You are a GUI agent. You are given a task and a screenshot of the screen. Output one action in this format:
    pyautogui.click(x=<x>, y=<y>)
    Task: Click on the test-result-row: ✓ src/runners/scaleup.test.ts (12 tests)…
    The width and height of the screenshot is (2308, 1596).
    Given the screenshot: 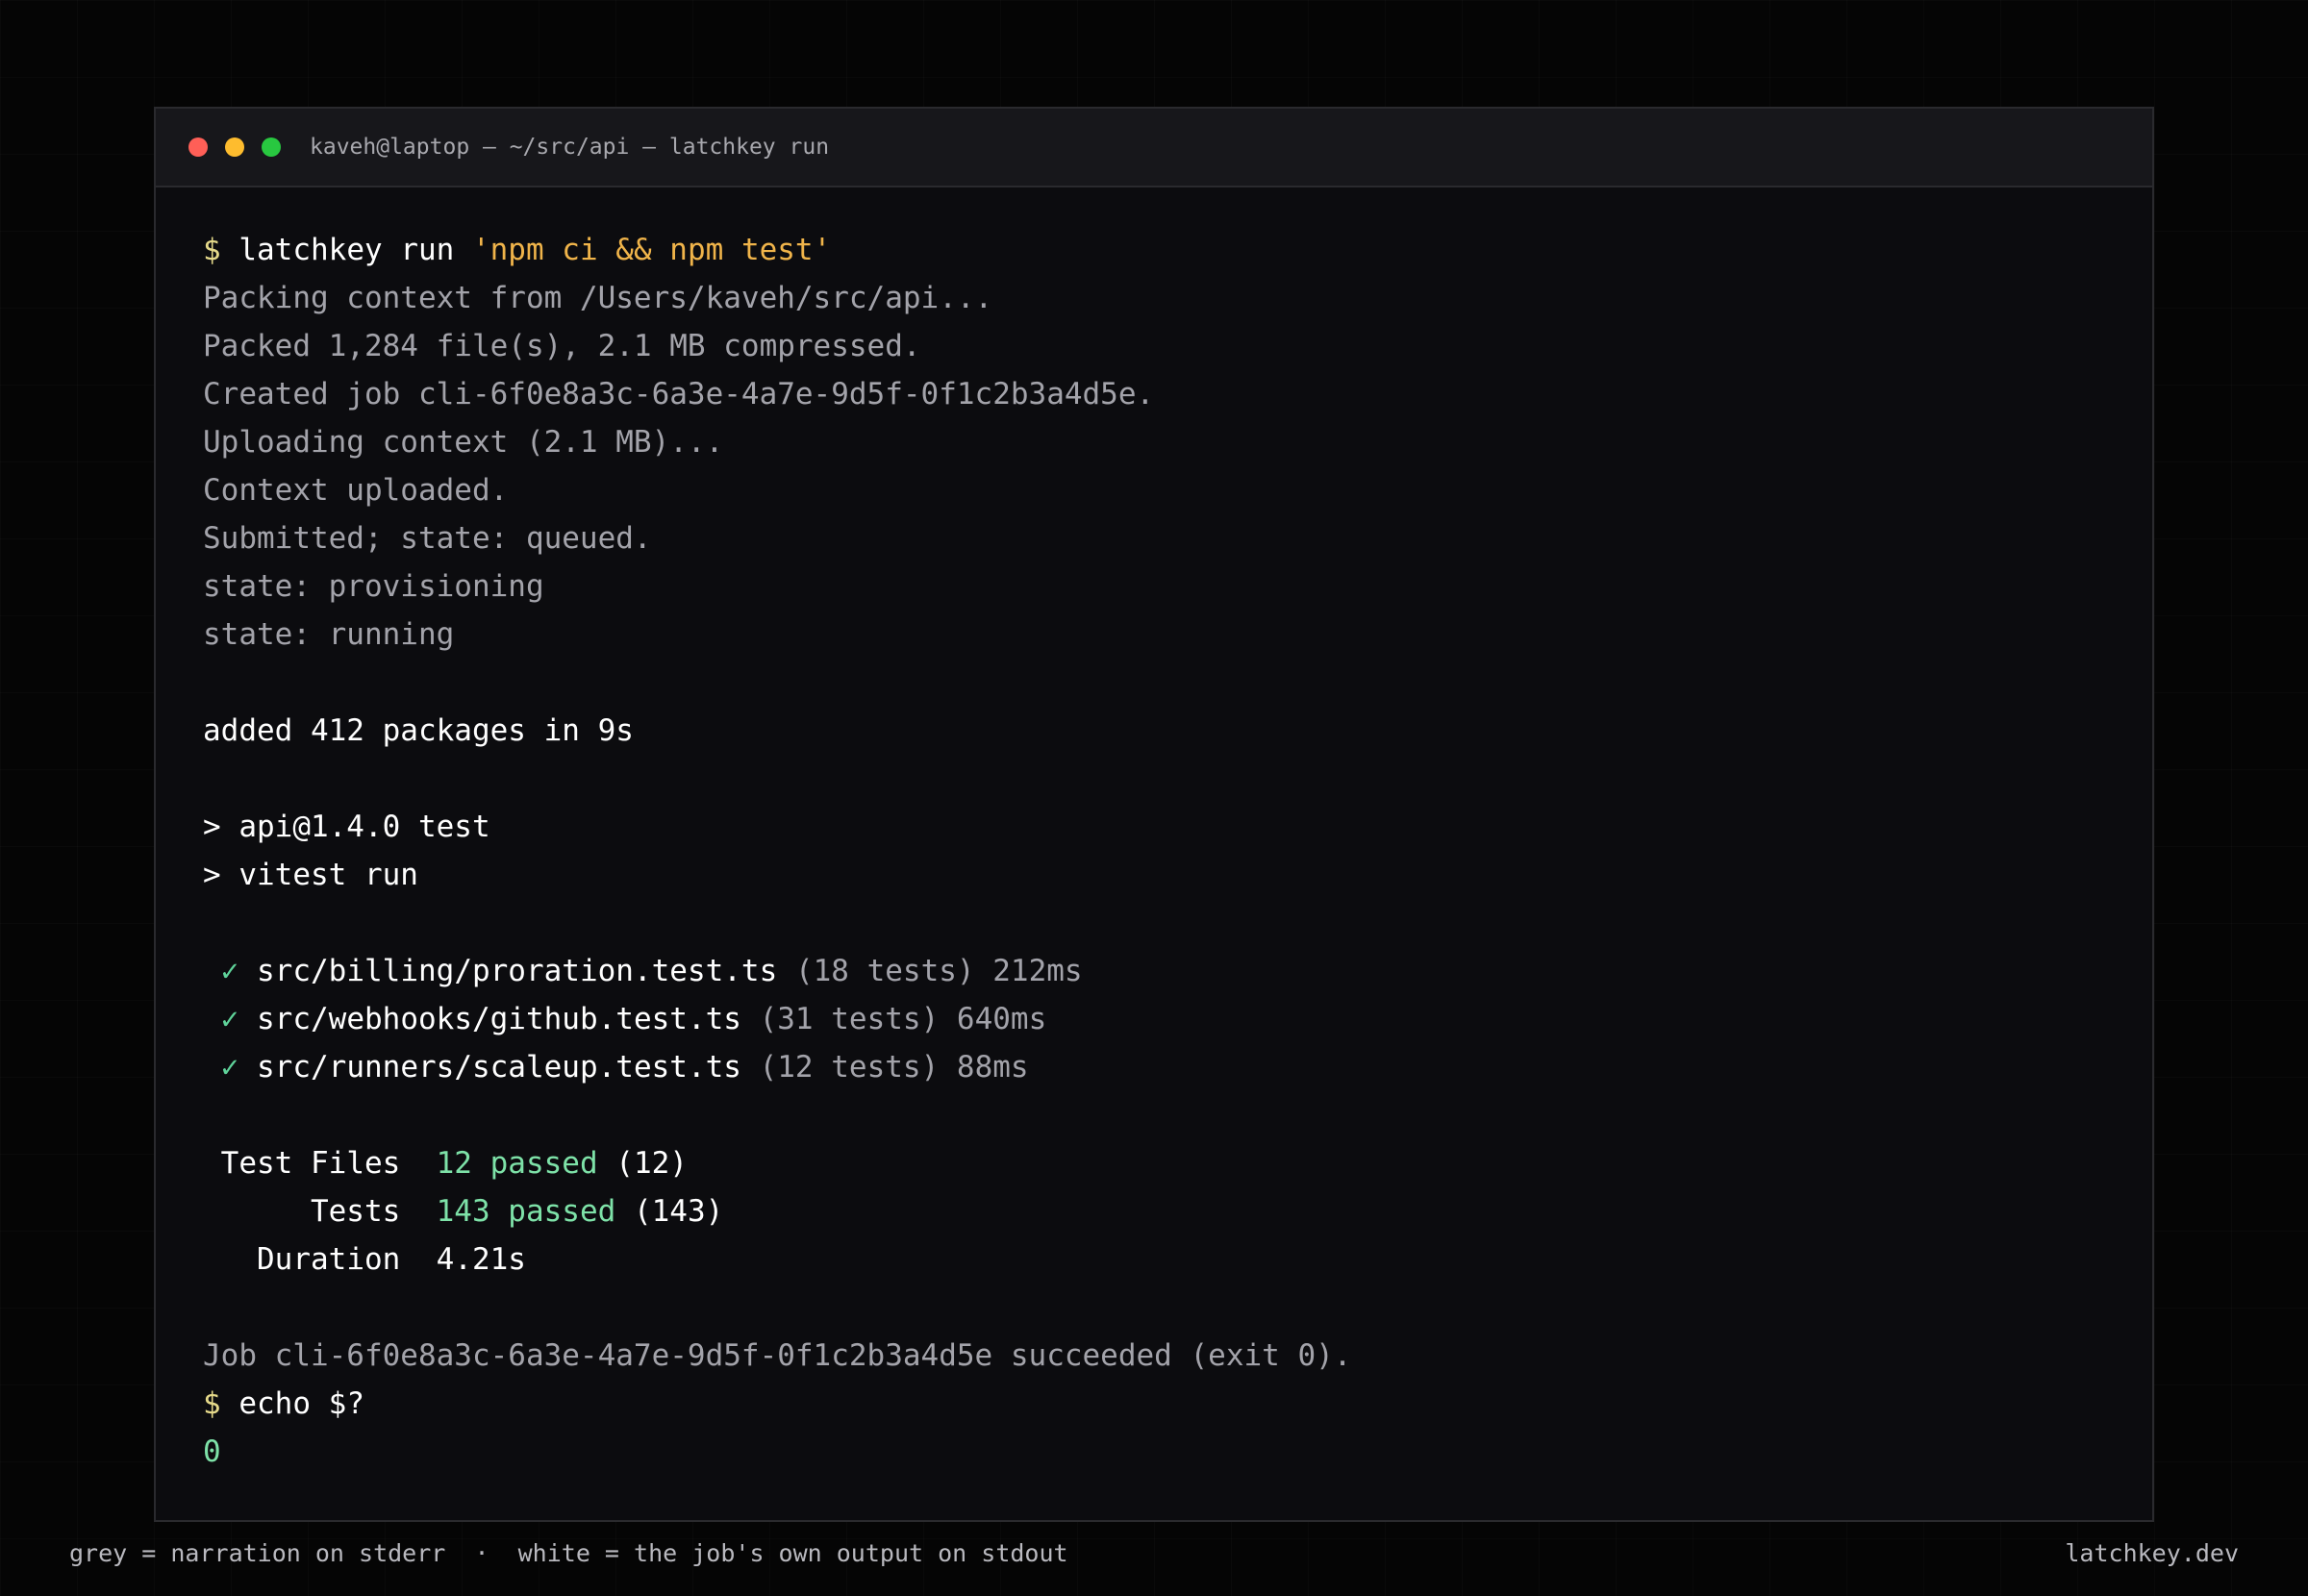 What is the action you would take?
    pyautogui.click(x=1178, y=1067)
    